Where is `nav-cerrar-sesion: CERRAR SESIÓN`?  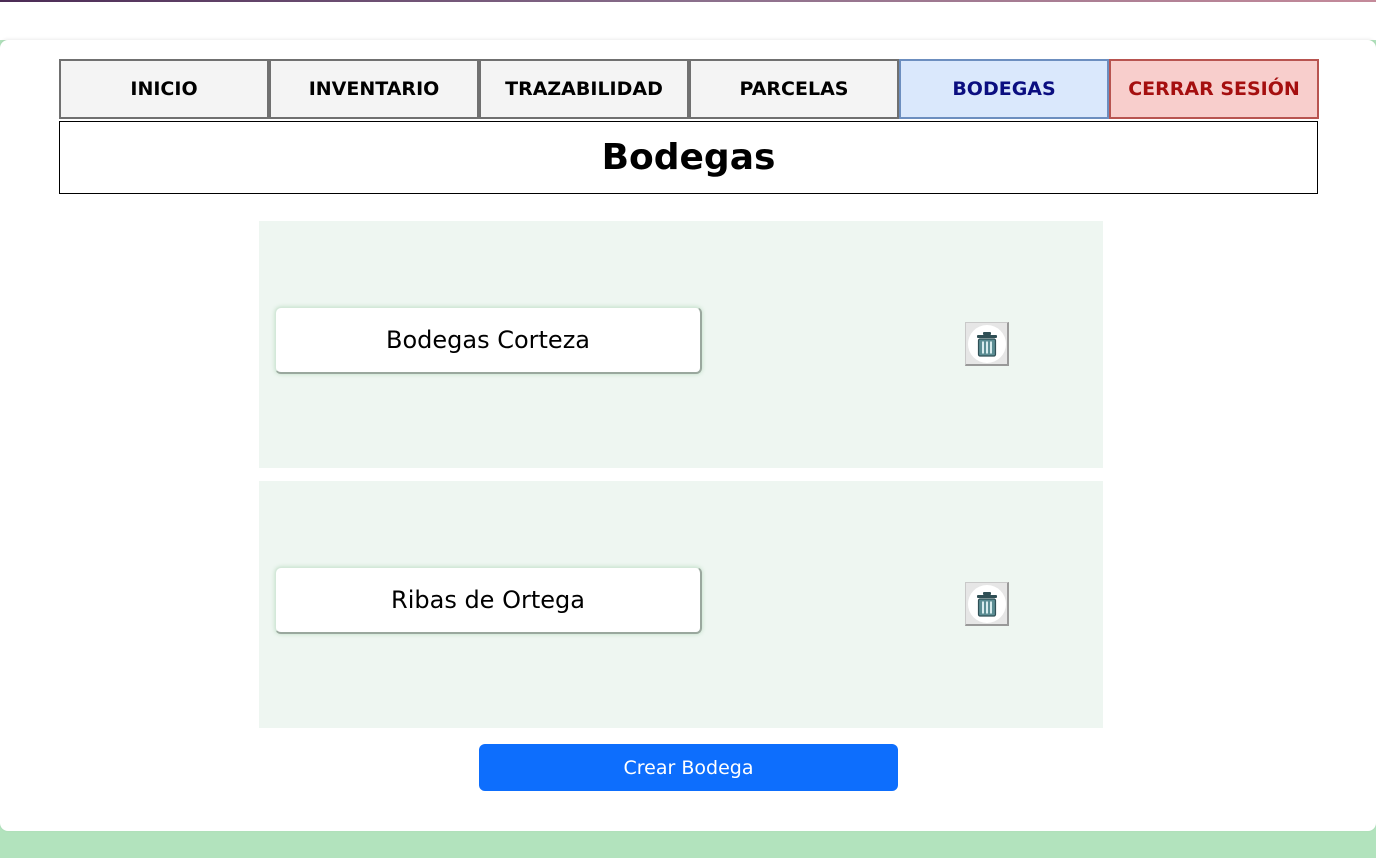 nav-cerrar-sesion: CERRAR SESIÓN is located at coordinates (1214, 89).